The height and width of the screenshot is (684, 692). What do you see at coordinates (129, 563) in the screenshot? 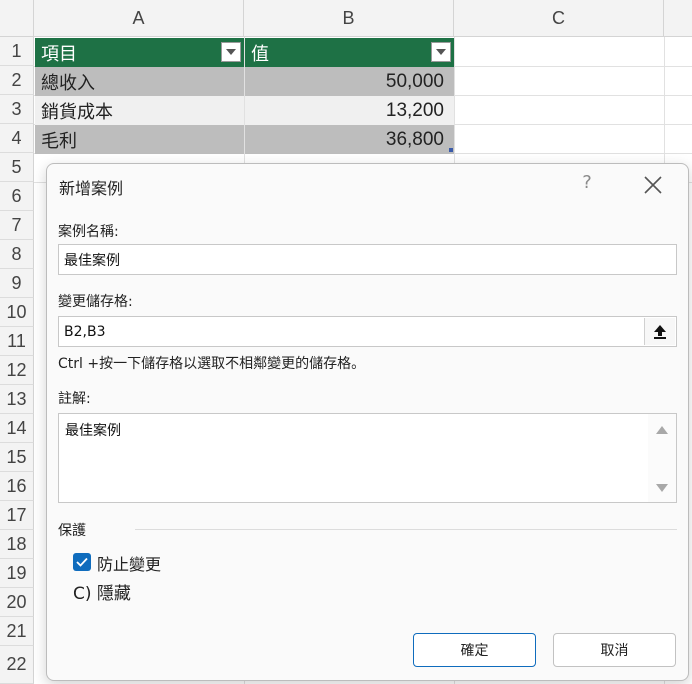
I see `prevent-changes-label: 防止變更` at bounding box center [129, 563].